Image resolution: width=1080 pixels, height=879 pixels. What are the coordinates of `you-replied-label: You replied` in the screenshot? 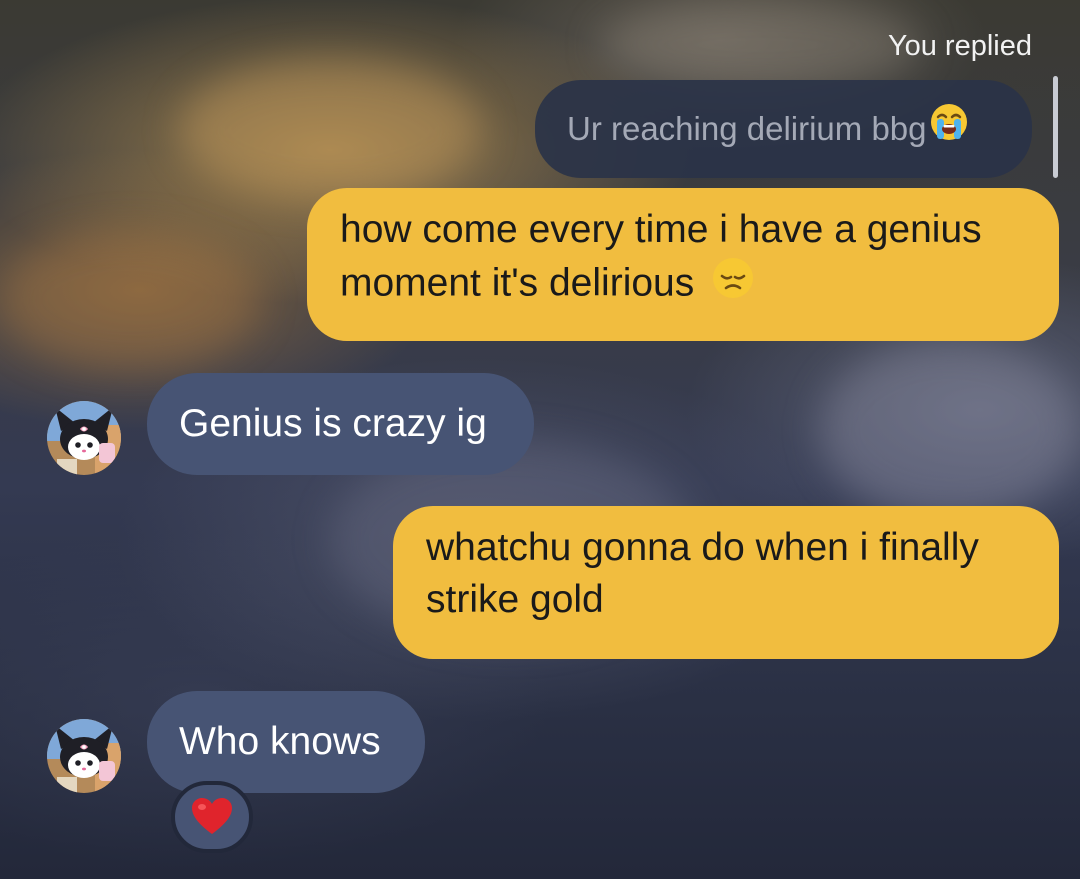 It's located at (959, 46).